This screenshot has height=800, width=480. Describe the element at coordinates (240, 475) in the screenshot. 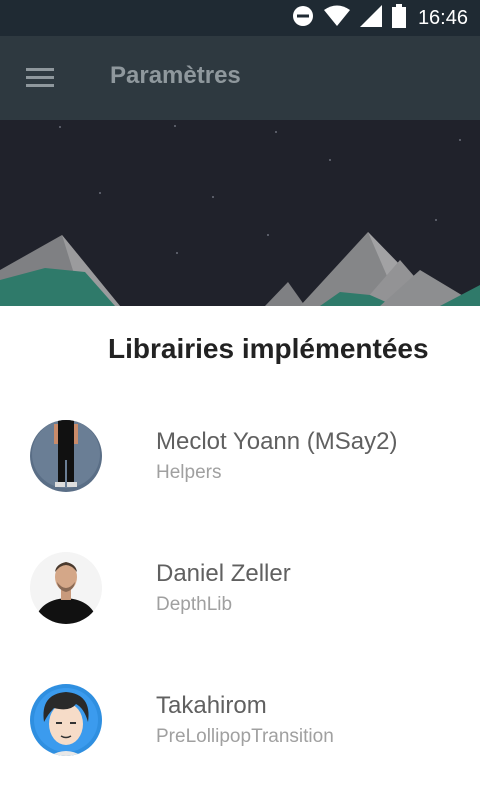

I see `library-item-helpers: Meclot Yoann (MSay2) Helpers` at that location.